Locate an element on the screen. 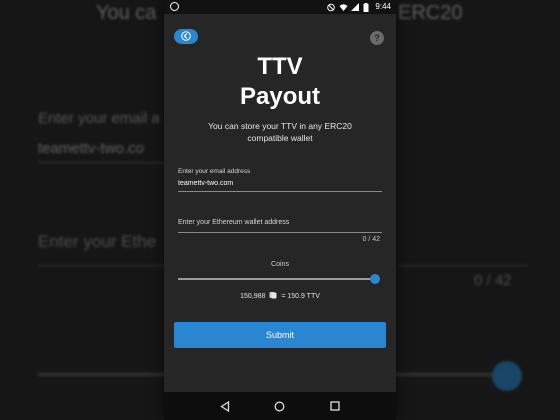 The width and height of the screenshot is (560, 420). nav-back-icon is located at coordinates (225, 406).